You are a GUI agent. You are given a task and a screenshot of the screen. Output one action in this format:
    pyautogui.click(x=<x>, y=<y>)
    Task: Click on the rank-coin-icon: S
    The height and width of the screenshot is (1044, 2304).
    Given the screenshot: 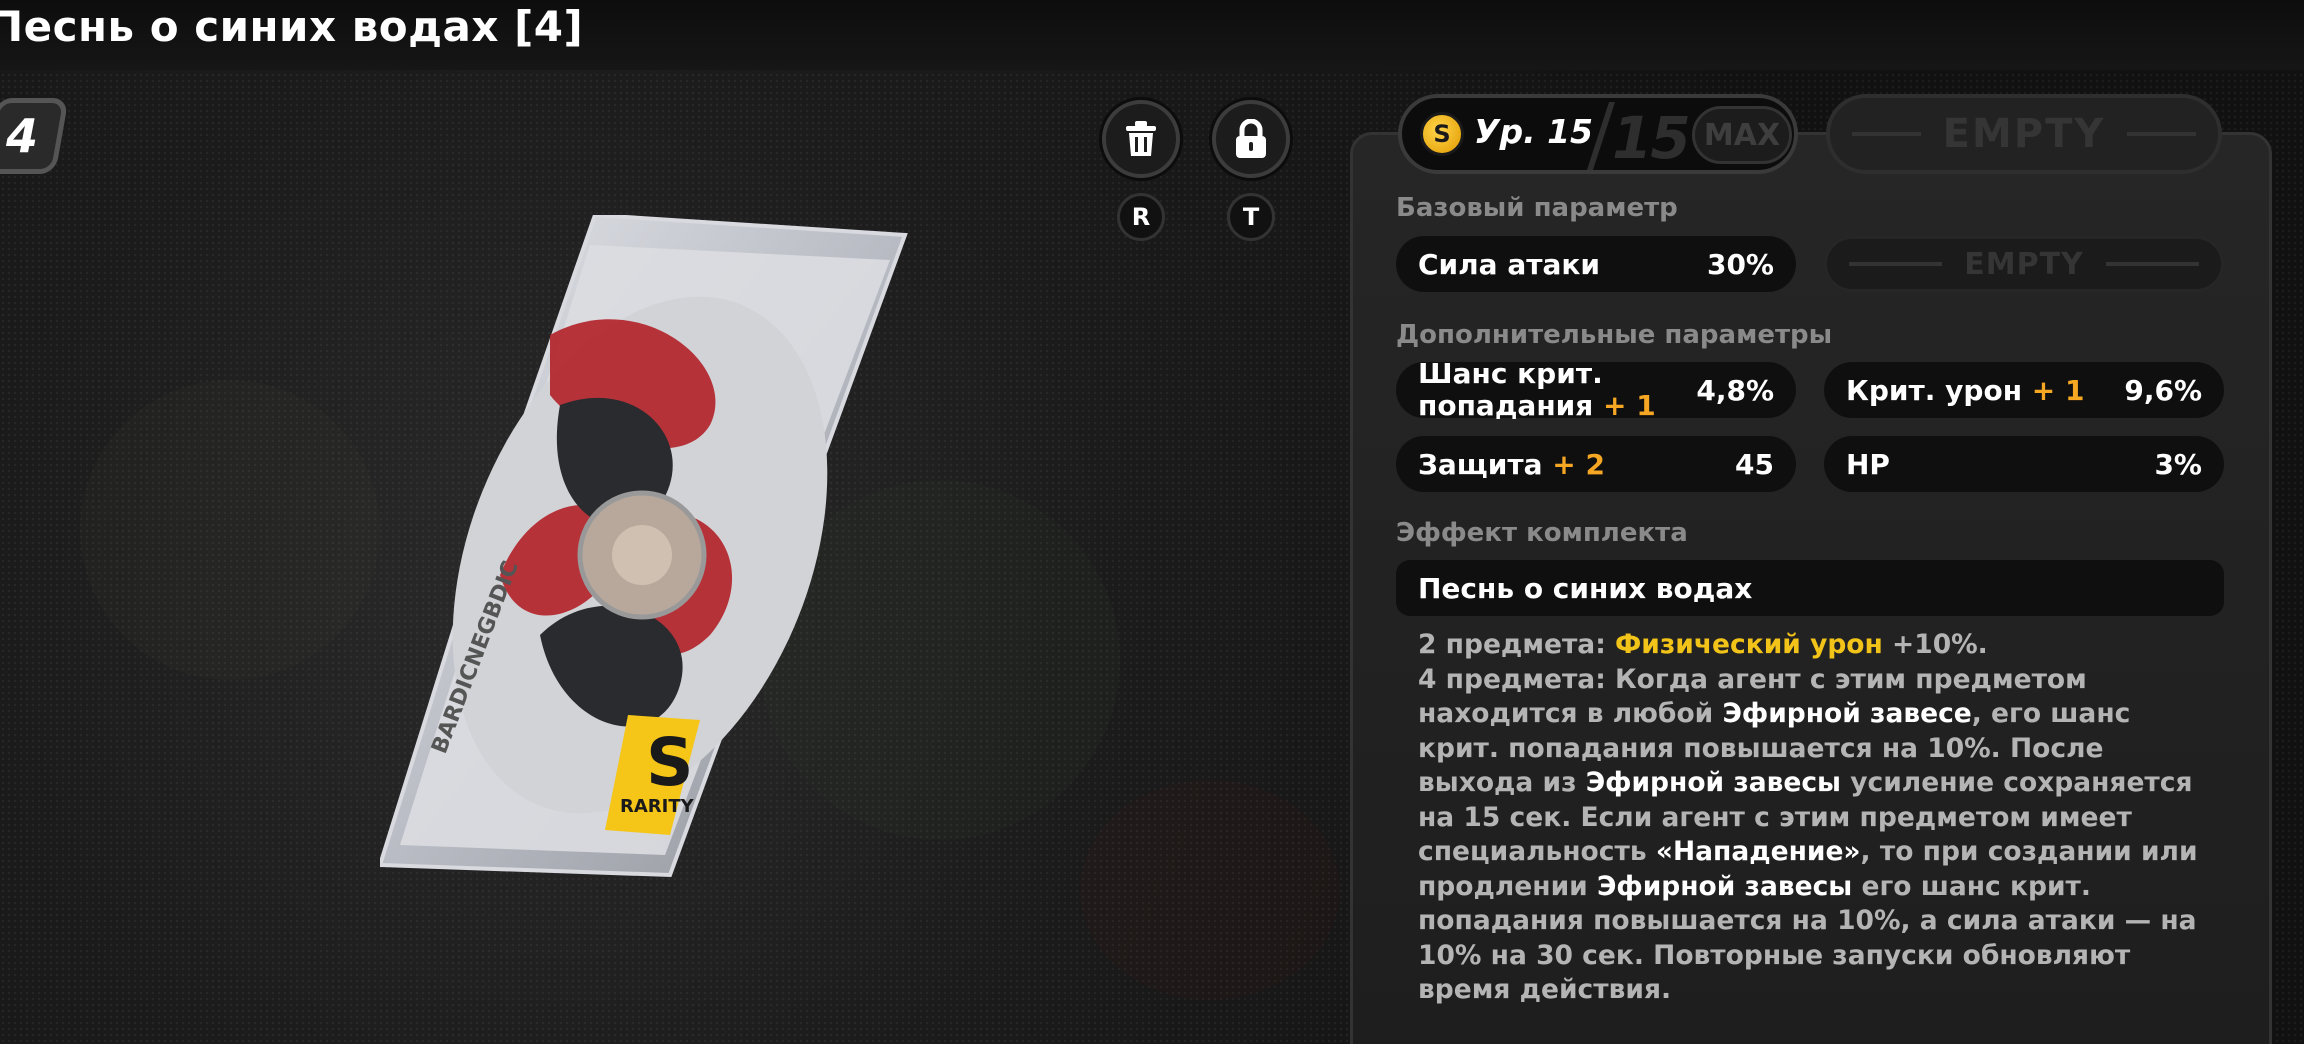 What is the action you would take?
    pyautogui.click(x=1442, y=134)
    